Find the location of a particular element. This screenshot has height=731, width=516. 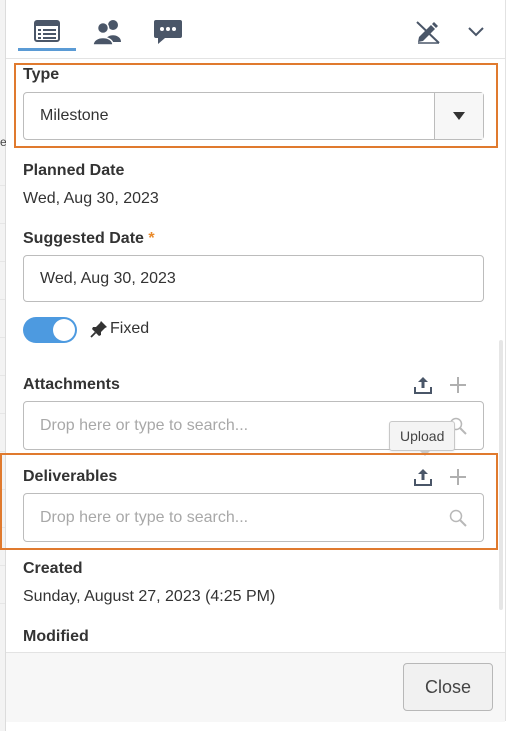

hide-button is located at coordinates (428, 32).